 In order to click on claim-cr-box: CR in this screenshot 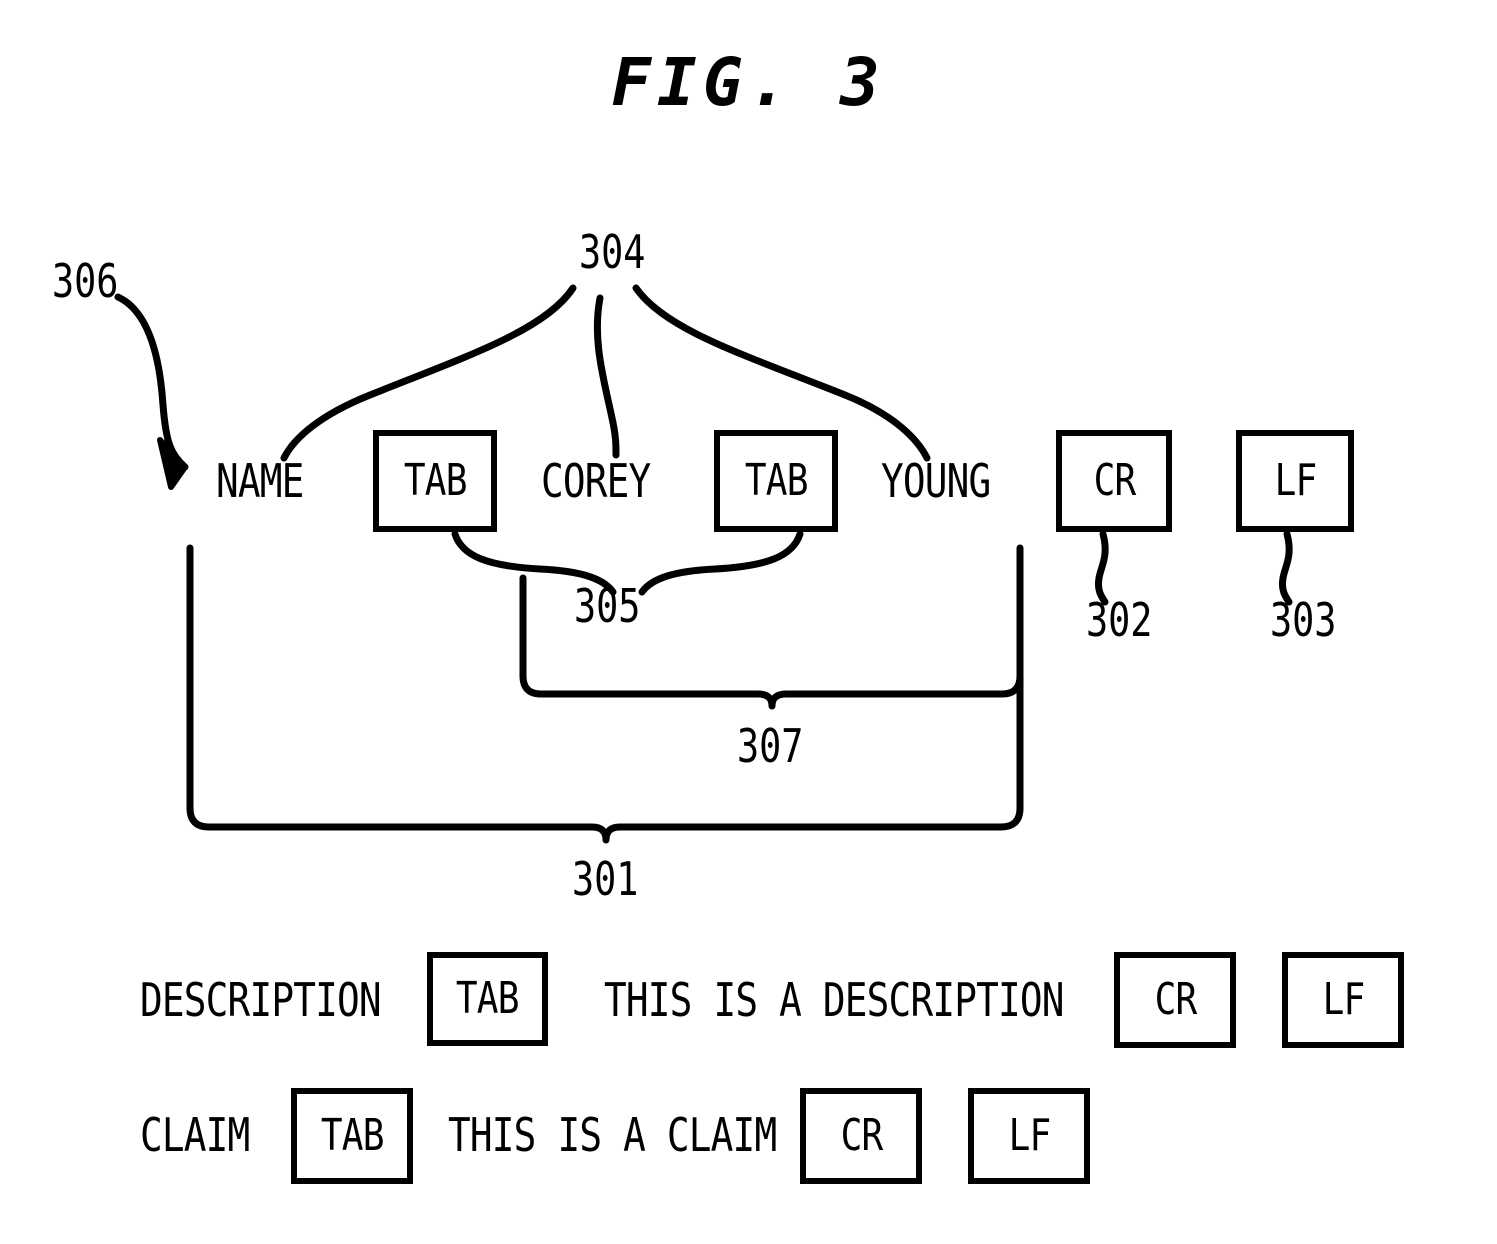, I will do `click(861, 1136)`.